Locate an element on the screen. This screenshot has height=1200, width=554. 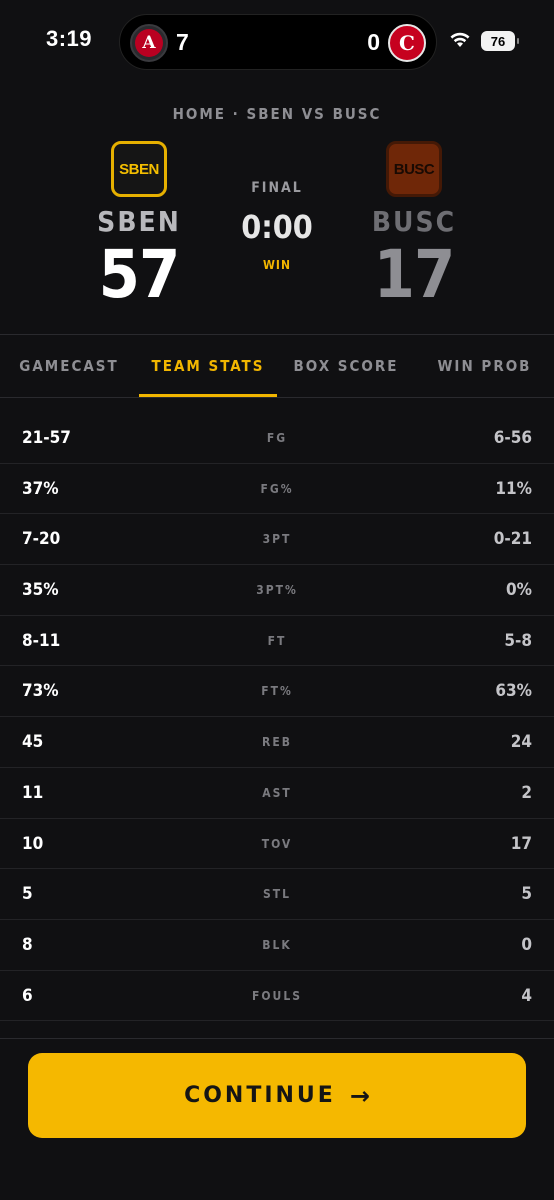
stat-label: FG is located at coordinates (277, 438).